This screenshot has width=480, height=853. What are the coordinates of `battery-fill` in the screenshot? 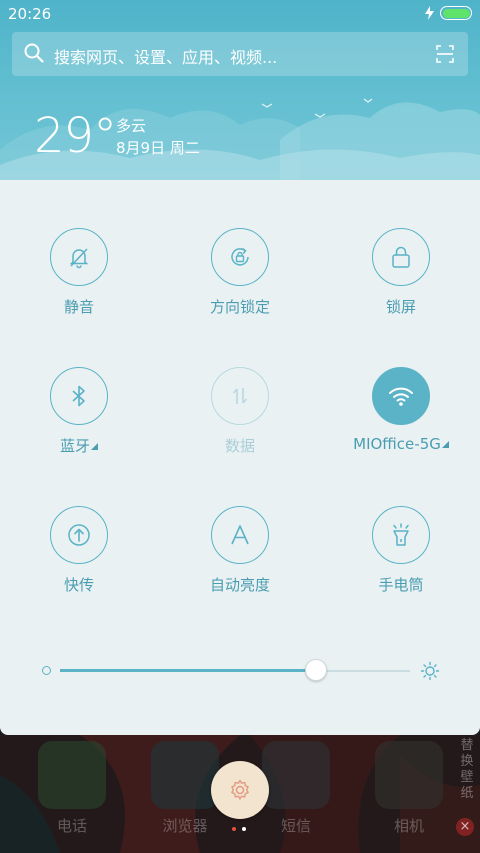 It's located at (456, 13).